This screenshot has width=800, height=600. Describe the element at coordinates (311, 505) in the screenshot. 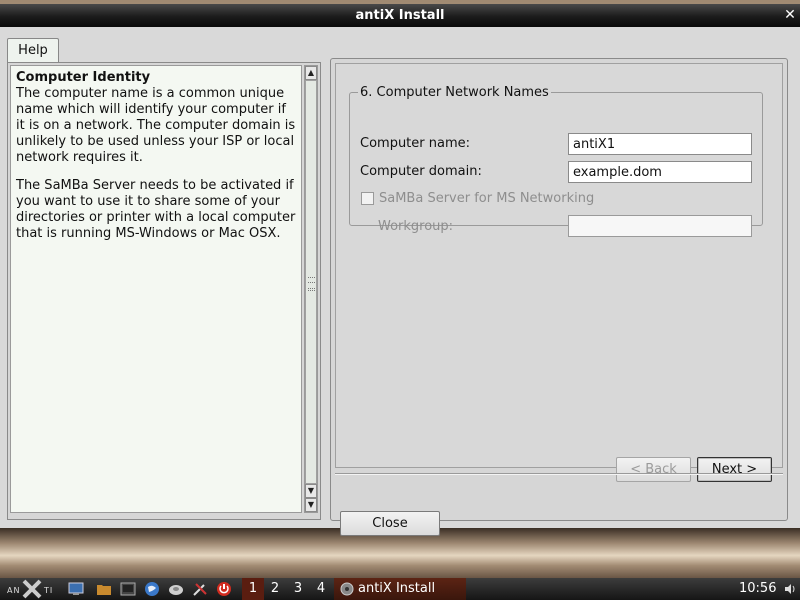

I see `scroll-down-arrow-icon-2: ▼` at that location.